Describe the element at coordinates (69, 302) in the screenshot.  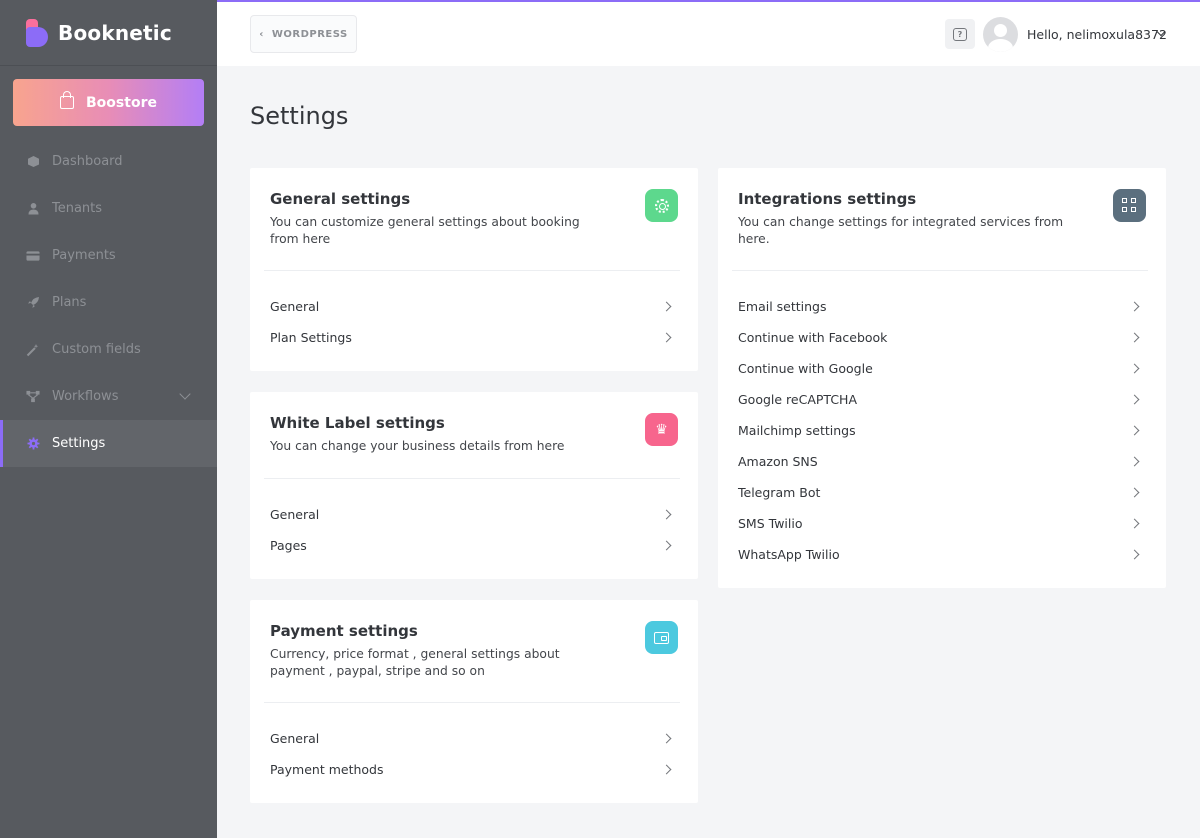
I see `sidebar-item-label: Plans` at that location.